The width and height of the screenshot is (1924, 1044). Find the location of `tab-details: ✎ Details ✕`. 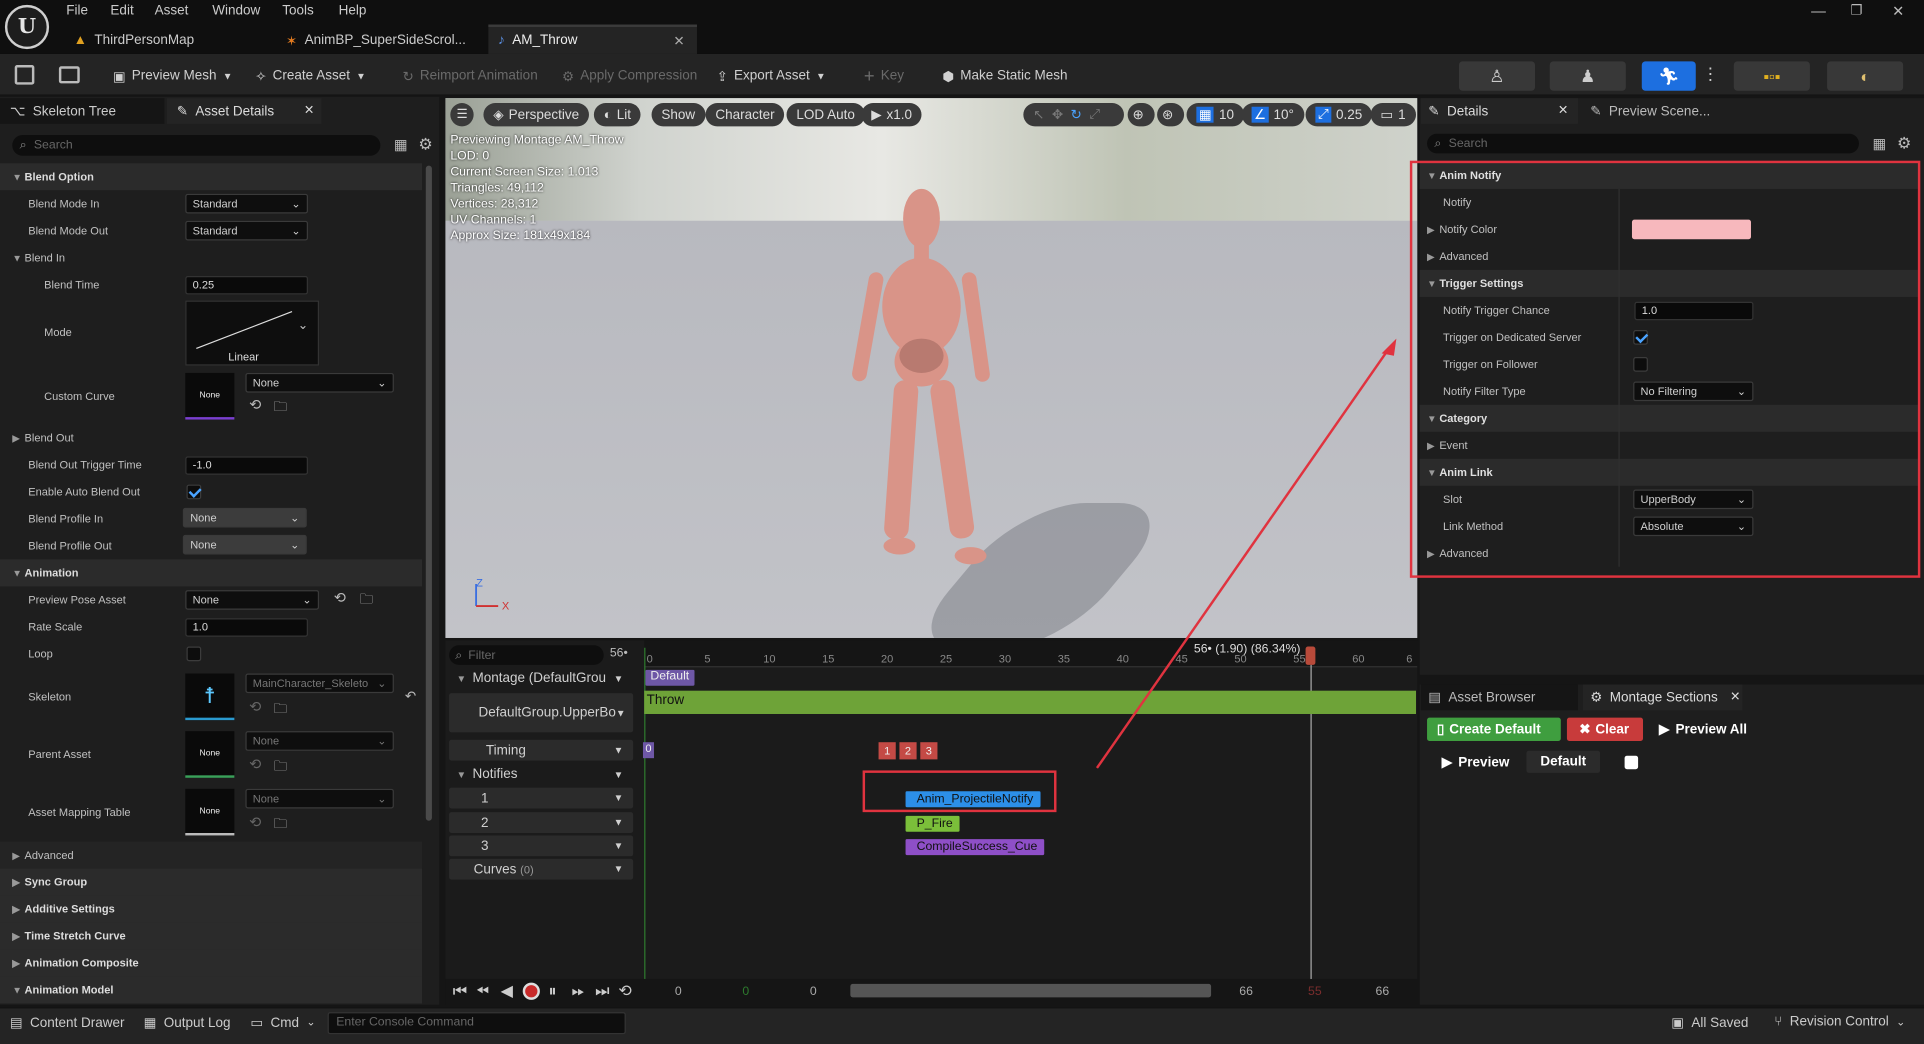

tab-details: ✎ Details ✕ is located at coordinates (1499, 111).